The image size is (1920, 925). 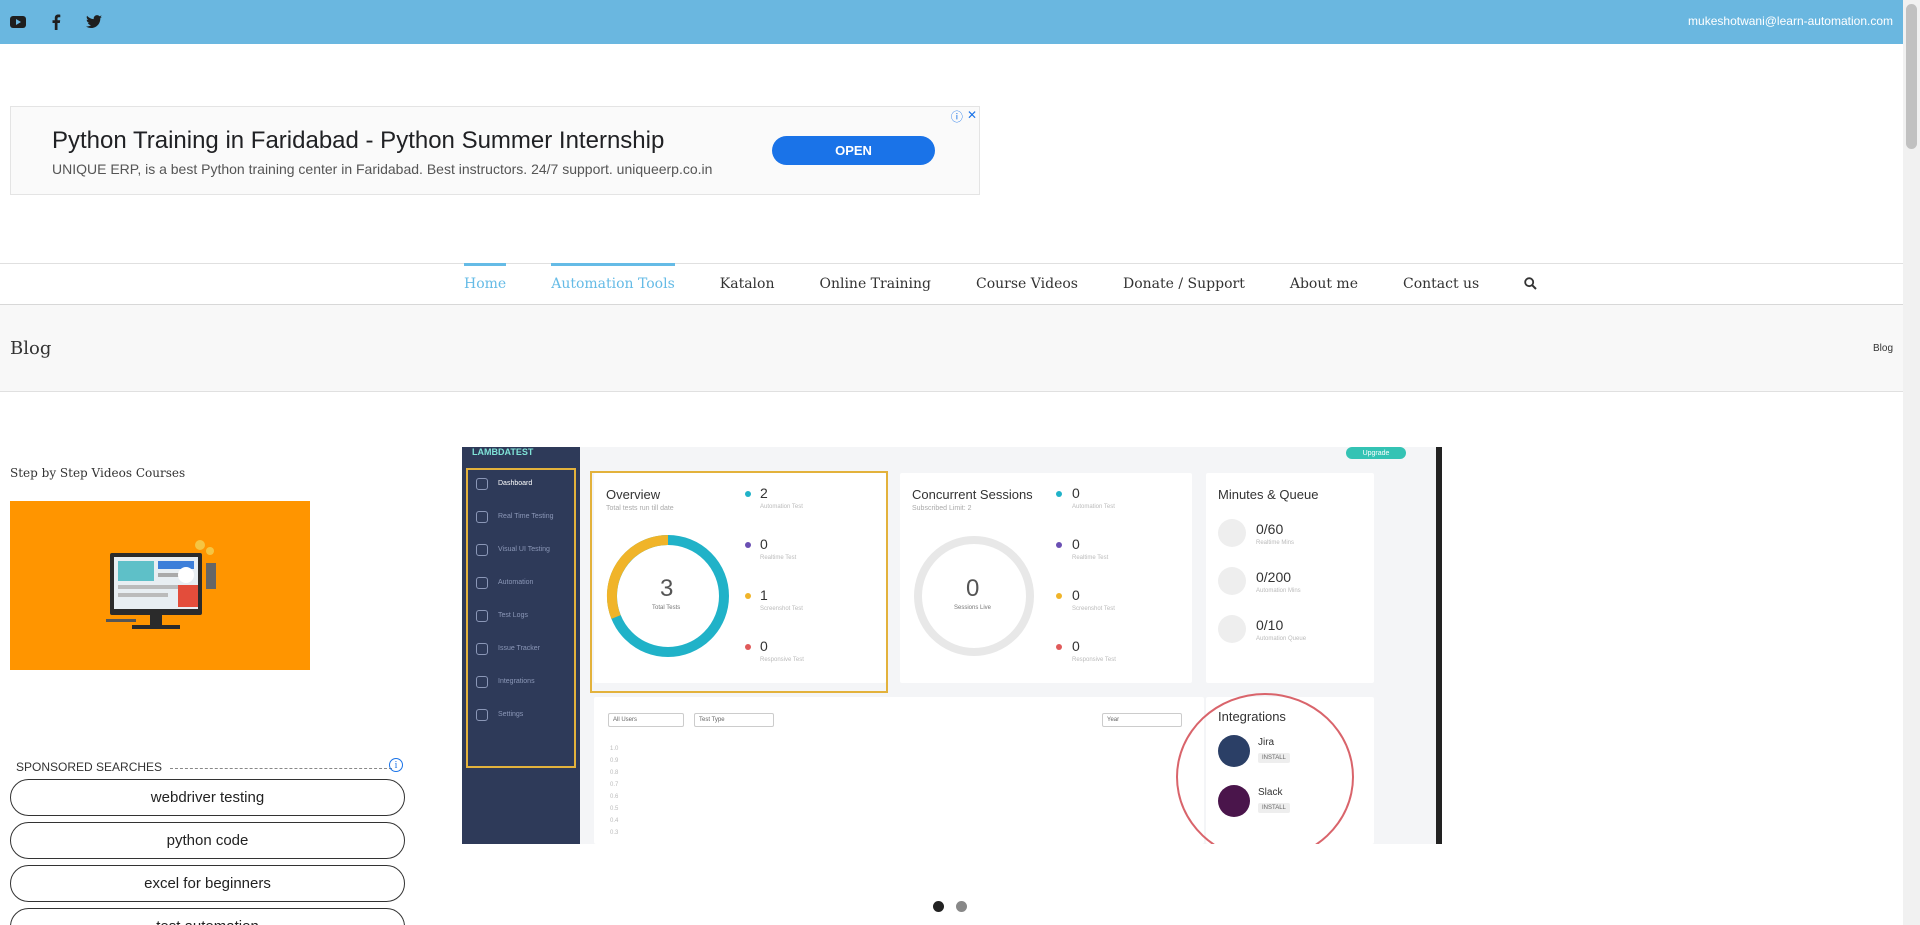 I want to click on test-type-filter: Test Type, so click(x=734, y=720).